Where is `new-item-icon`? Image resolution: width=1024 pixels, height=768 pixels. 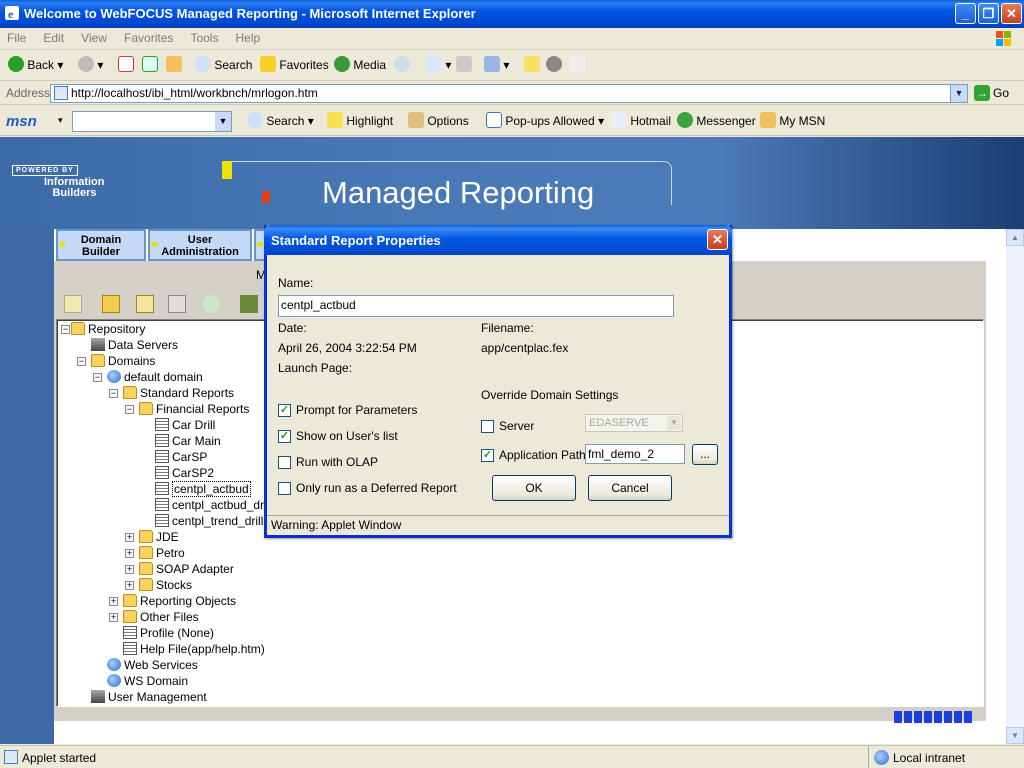 new-item-icon is located at coordinates (73, 304).